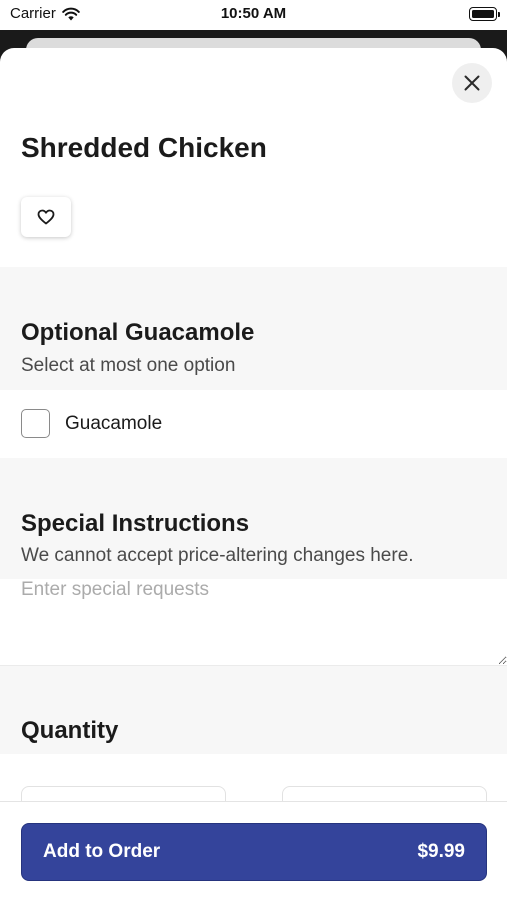  I want to click on guacamole-option-row: Guacamole, so click(253, 424).